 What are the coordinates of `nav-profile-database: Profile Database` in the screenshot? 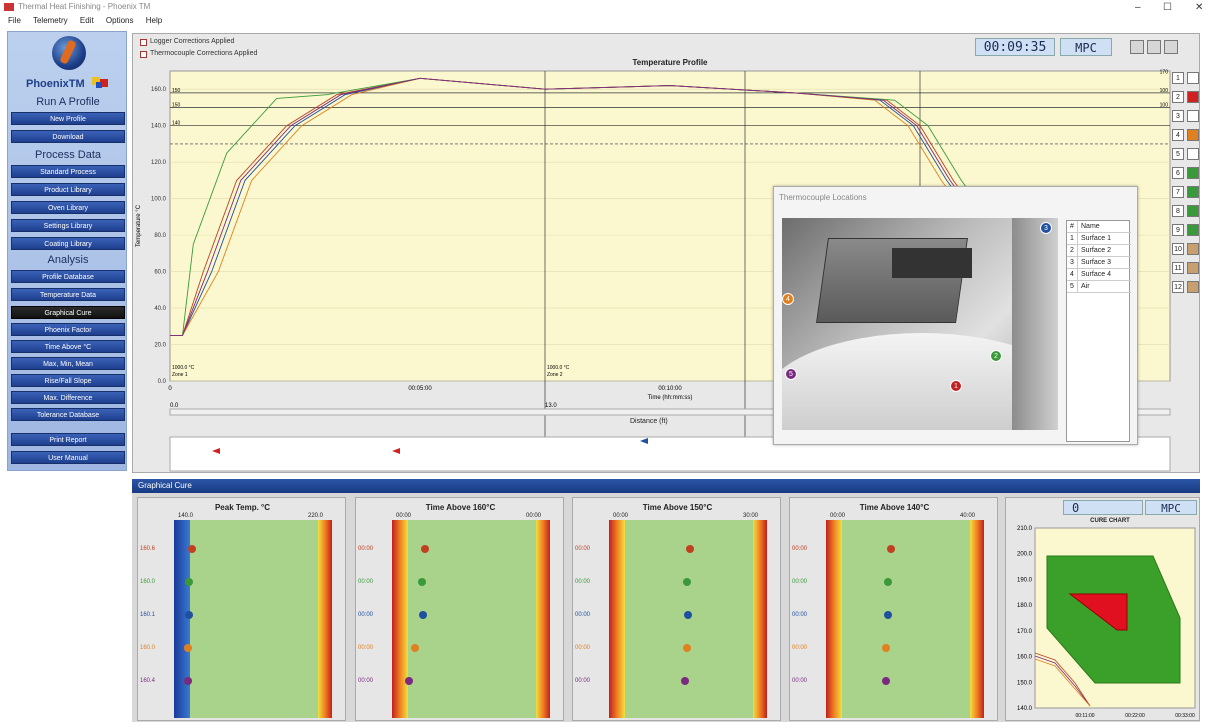 It's located at (68, 276).